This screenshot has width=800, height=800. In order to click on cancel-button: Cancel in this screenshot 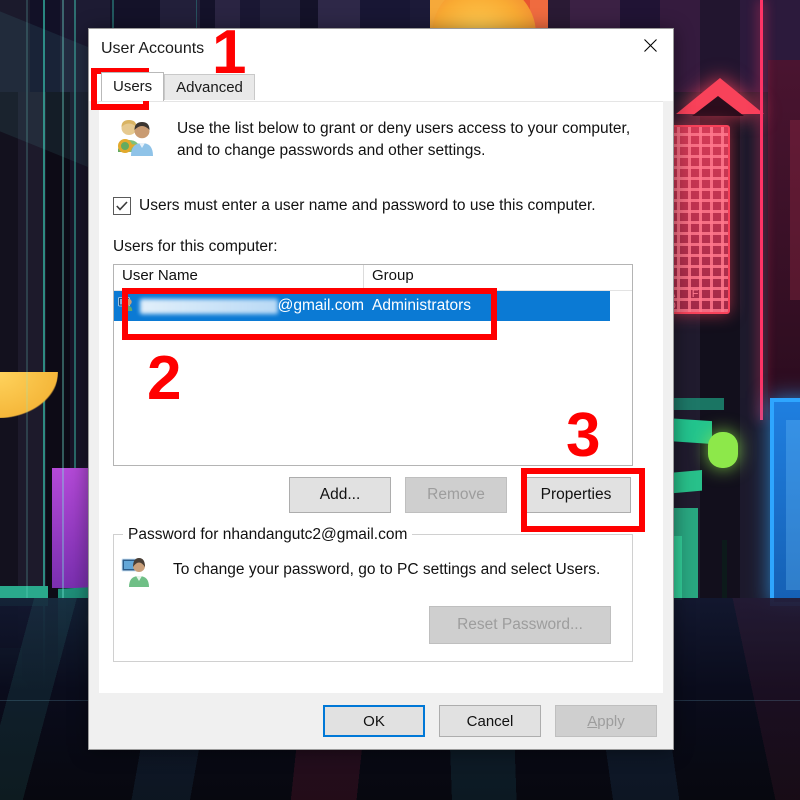, I will do `click(490, 721)`.